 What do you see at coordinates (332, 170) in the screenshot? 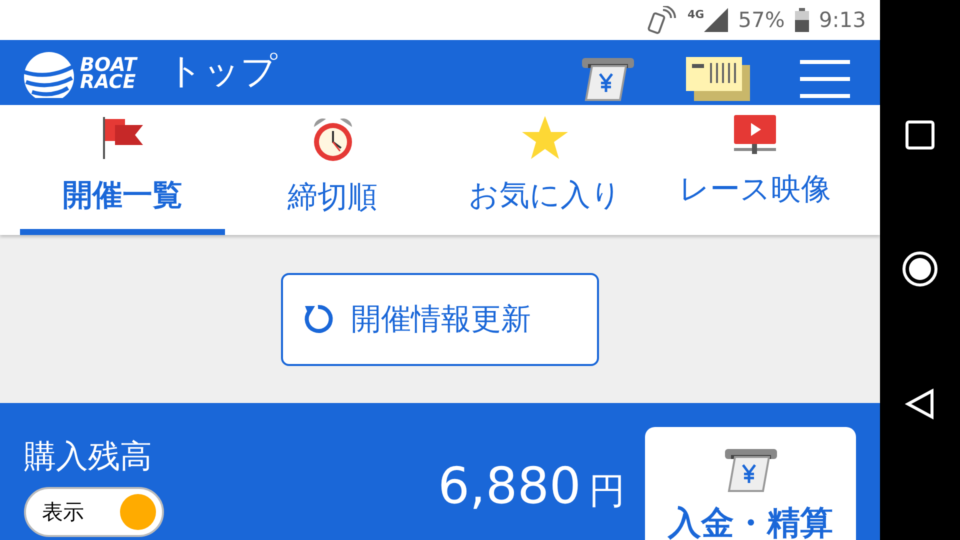
I see `nav-tab: 締切順` at bounding box center [332, 170].